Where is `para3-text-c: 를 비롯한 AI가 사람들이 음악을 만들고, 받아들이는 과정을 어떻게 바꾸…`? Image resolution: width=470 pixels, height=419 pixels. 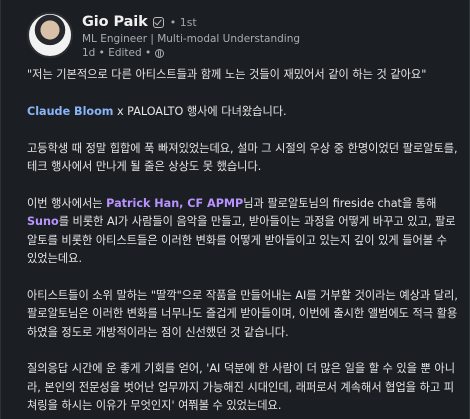
para3-text-c: 를 비롯한 AI가 사람들이 음악을 만들고, 받아들이는 과정을 어떻게 바꾸… is located at coordinates (241, 240).